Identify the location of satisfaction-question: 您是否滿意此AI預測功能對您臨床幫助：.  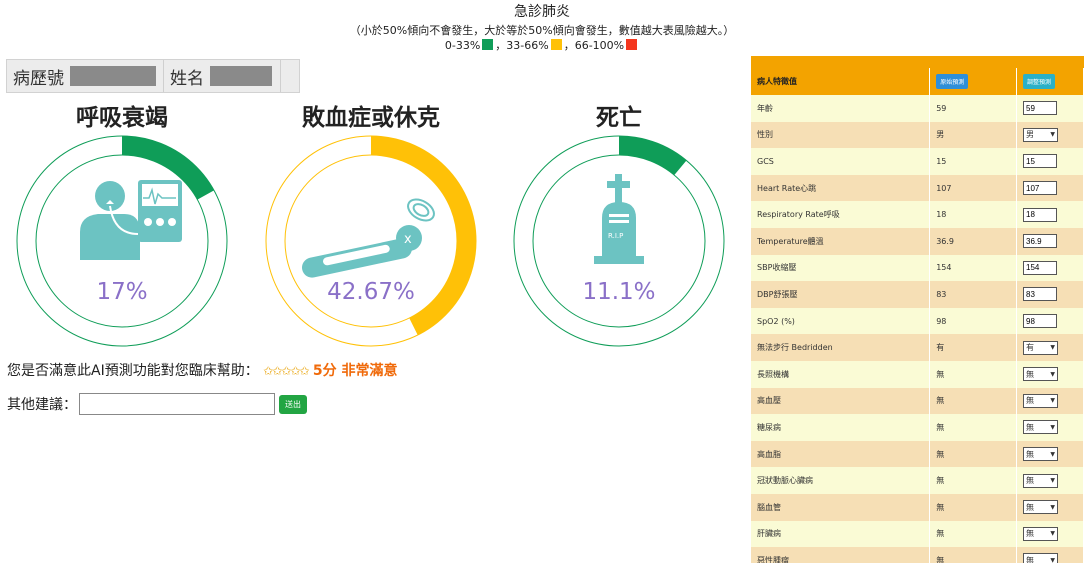
(133, 371).